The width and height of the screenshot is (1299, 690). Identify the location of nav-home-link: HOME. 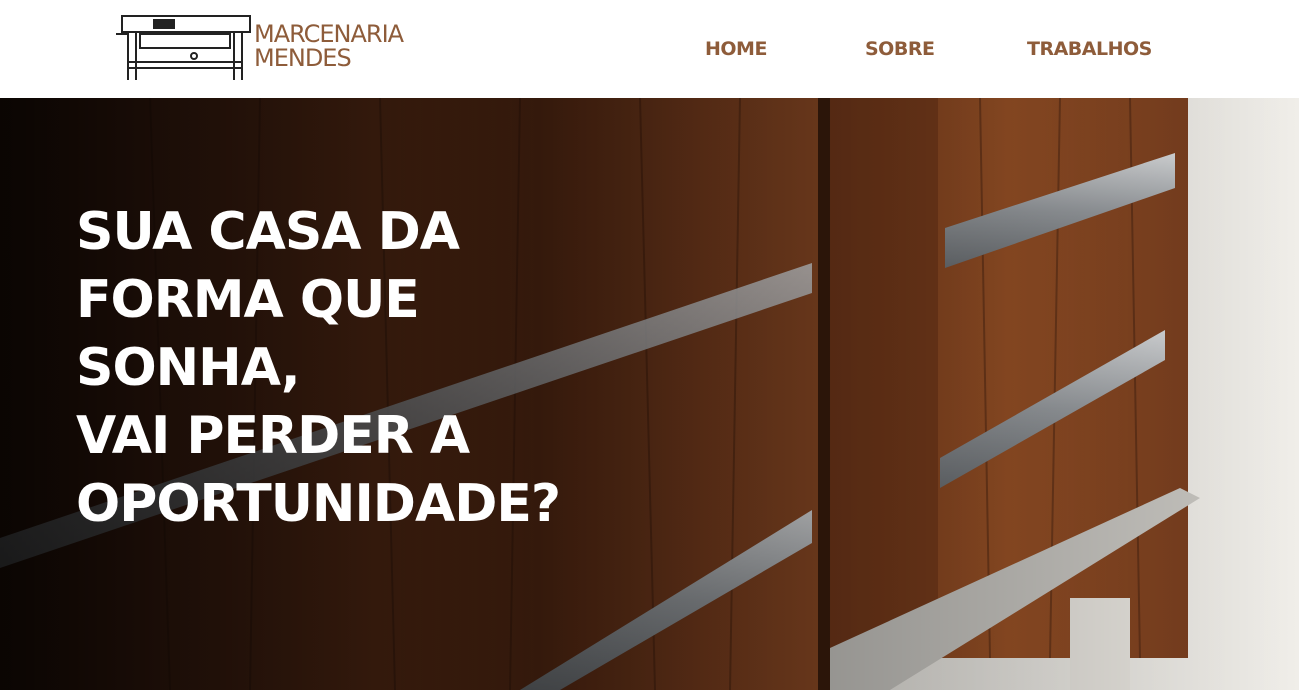
(736, 49).